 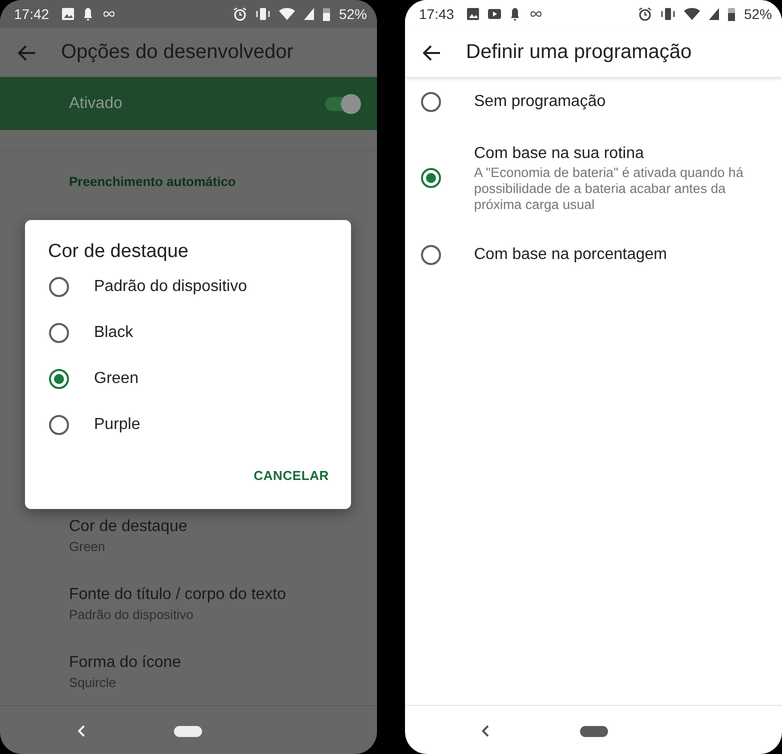 I want to click on setting-summary: Squircle, so click(x=92, y=683).